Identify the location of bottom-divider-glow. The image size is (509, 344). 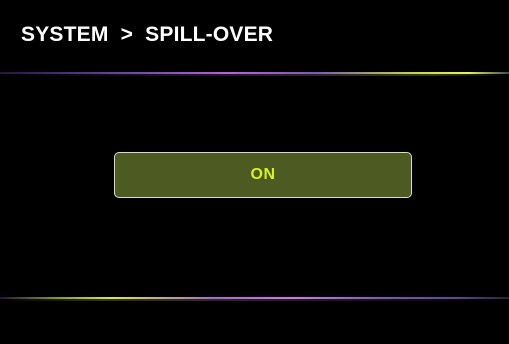
(254, 300).